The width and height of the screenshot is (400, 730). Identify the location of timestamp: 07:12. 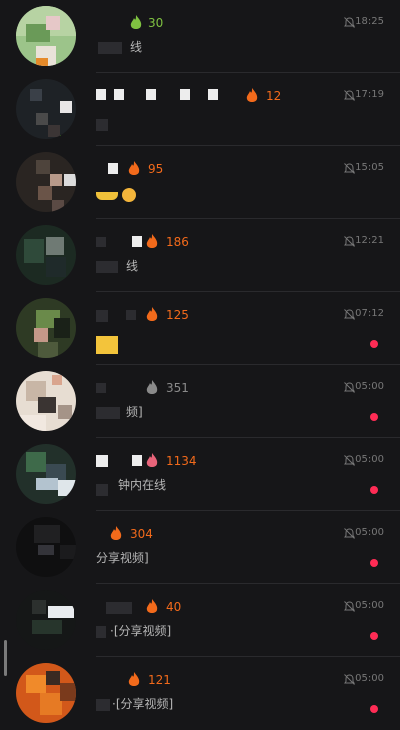
(369, 313).